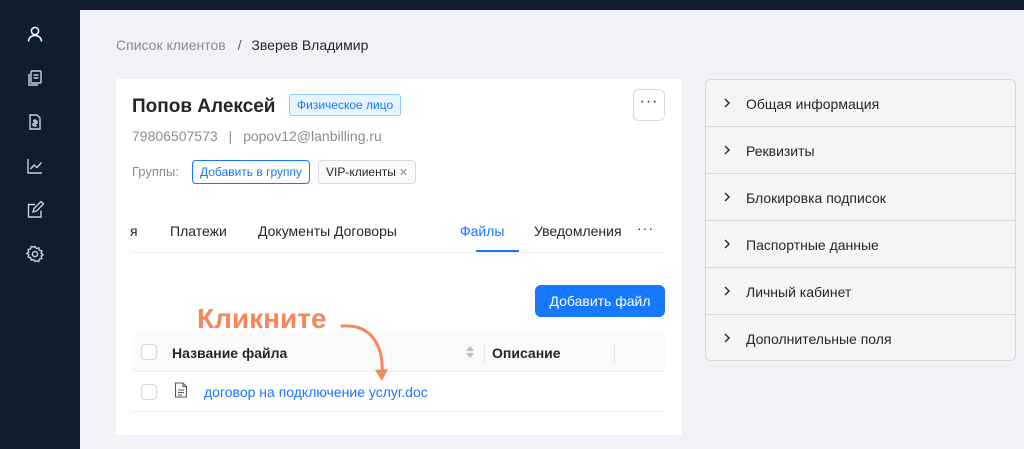 The image size is (1024, 449). What do you see at coordinates (860, 150) in the screenshot?
I see `accordion-item-requisites: Реквизиты` at bounding box center [860, 150].